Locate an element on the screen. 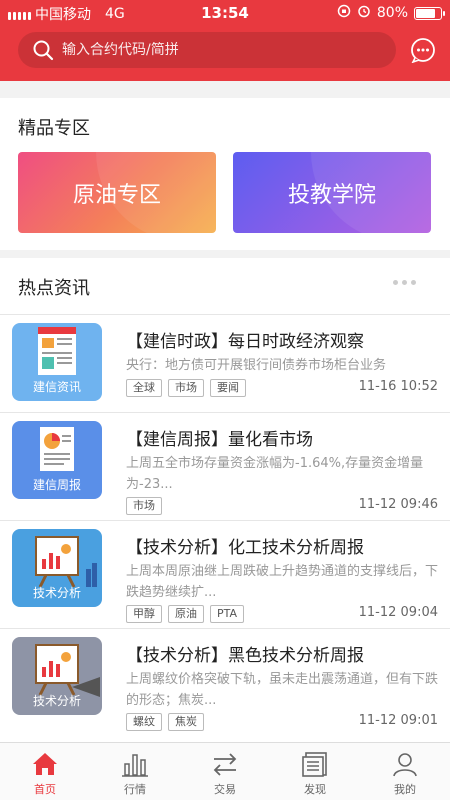 This screenshot has width=450, height=800. tab-label: 交易 is located at coordinates (225, 789).